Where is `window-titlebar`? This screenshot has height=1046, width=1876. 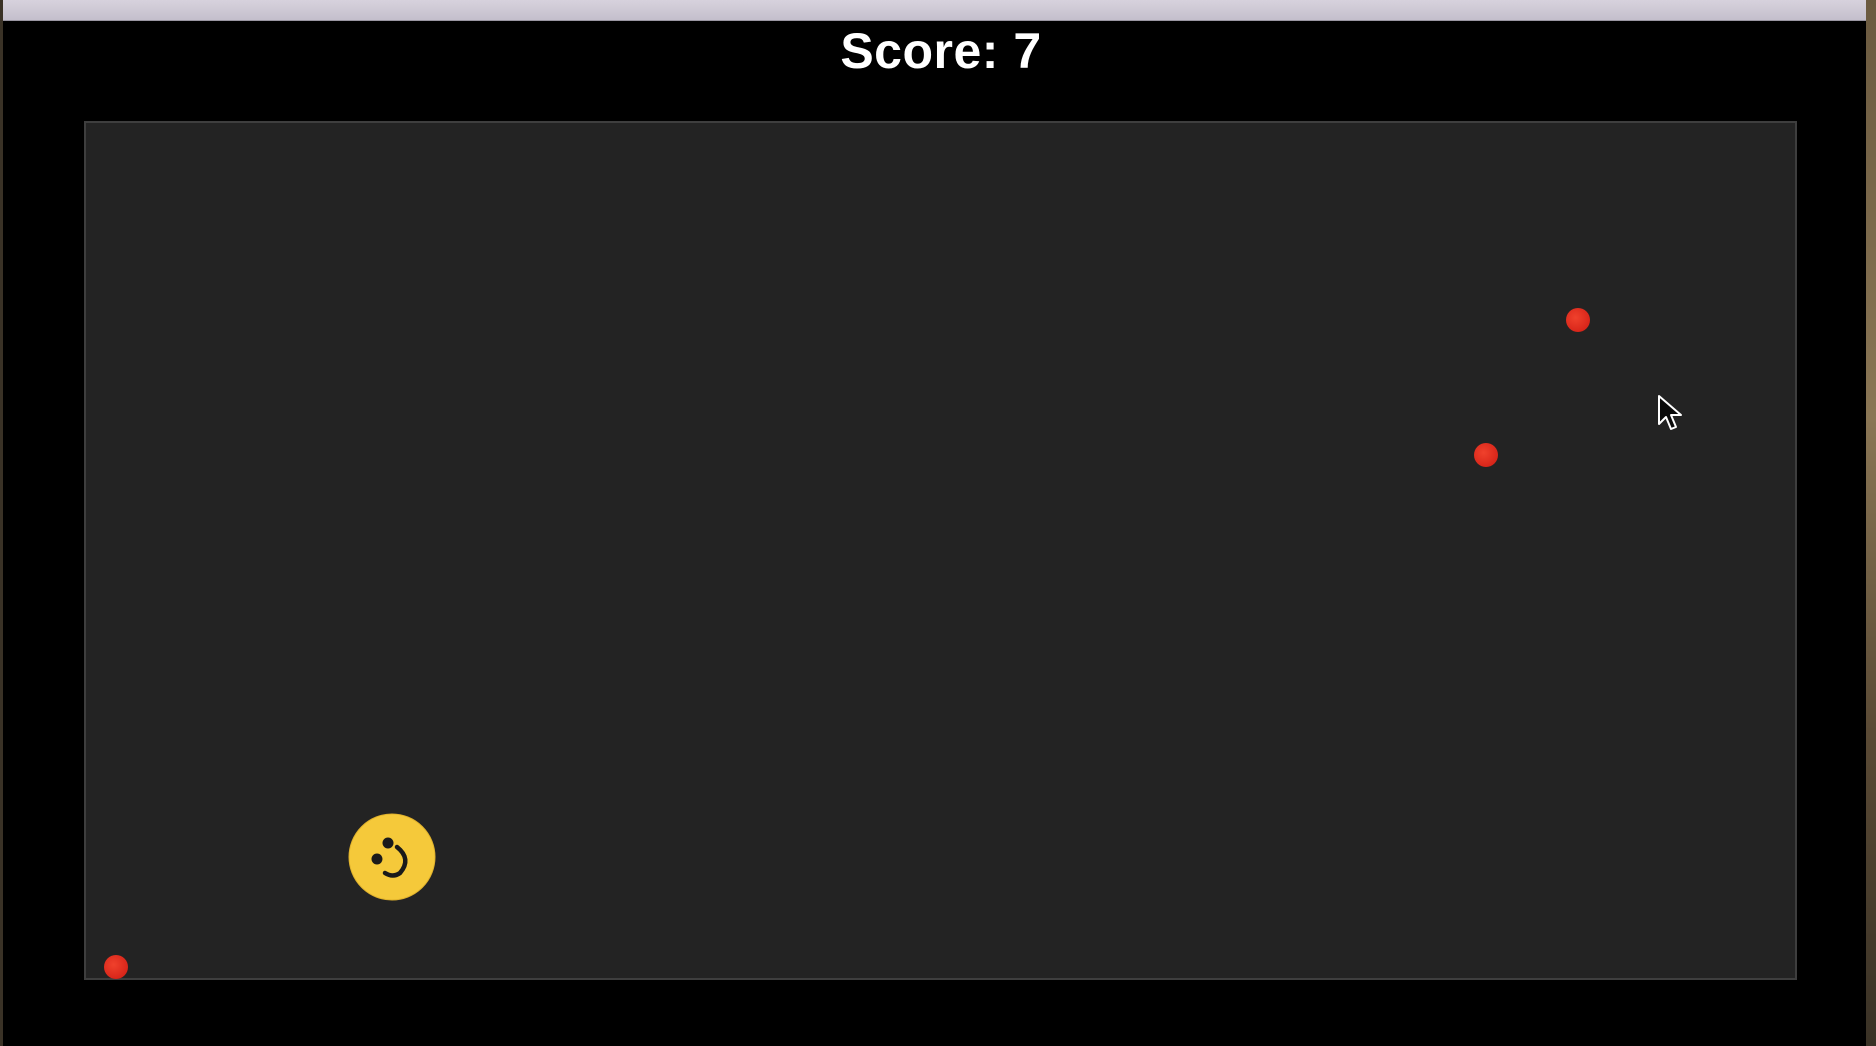
window-titlebar is located at coordinates (934, 10).